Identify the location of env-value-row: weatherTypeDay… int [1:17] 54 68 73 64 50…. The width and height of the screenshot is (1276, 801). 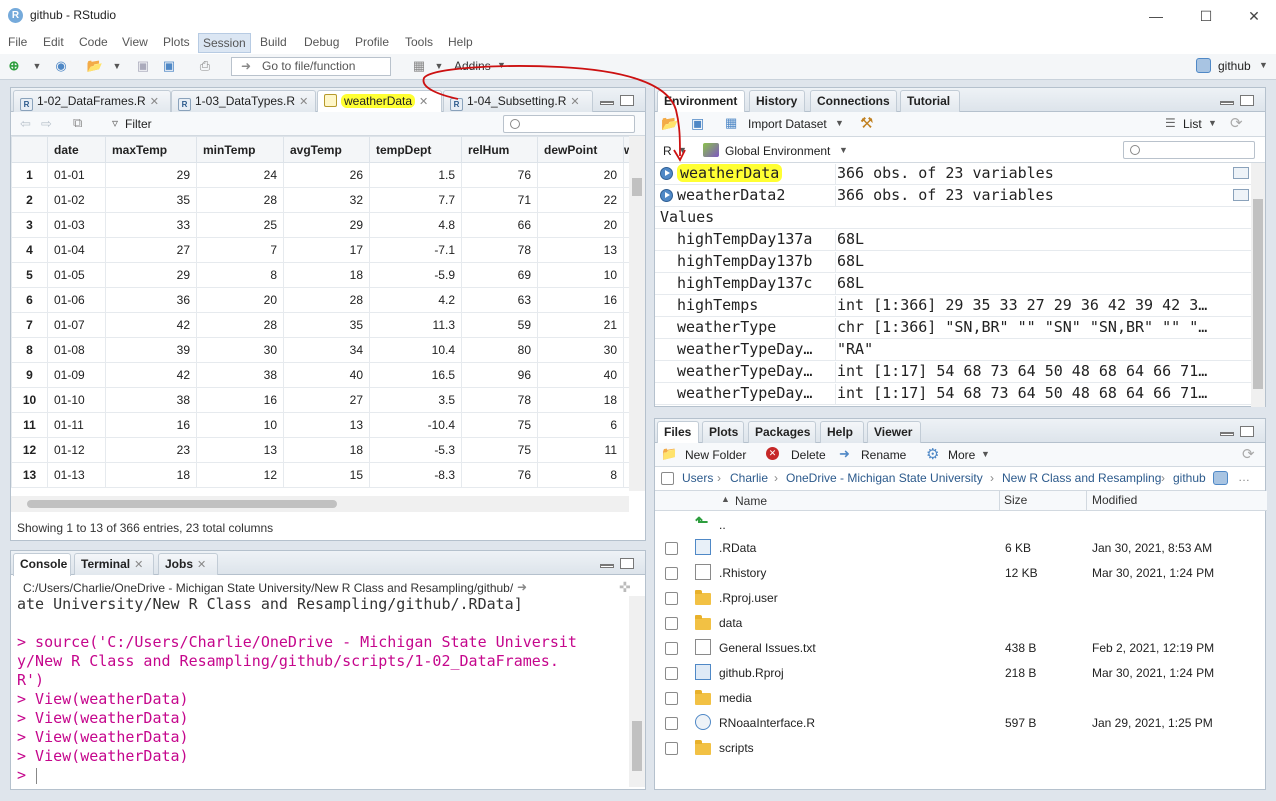
(954, 394).